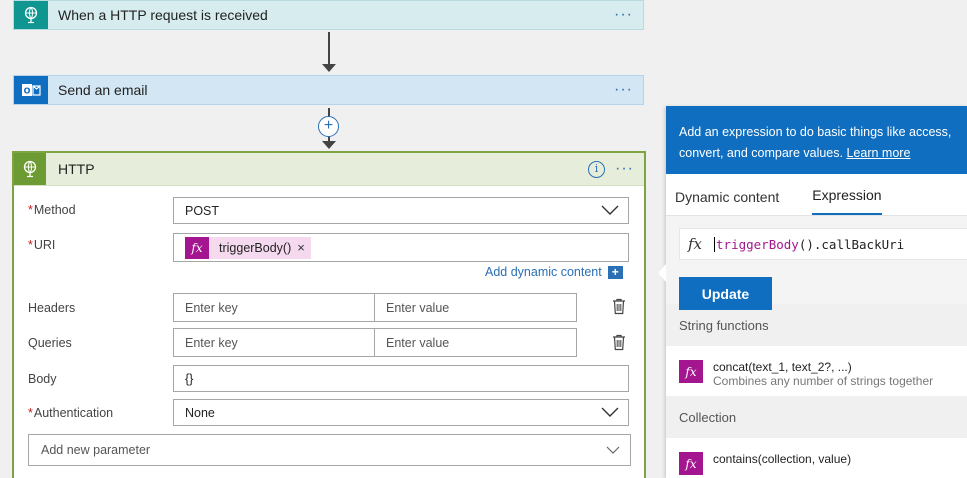 This screenshot has width=967, height=478. What do you see at coordinates (27, 91) in the screenshot?
I see `svg-text: O` at bounding box center [27, 91].